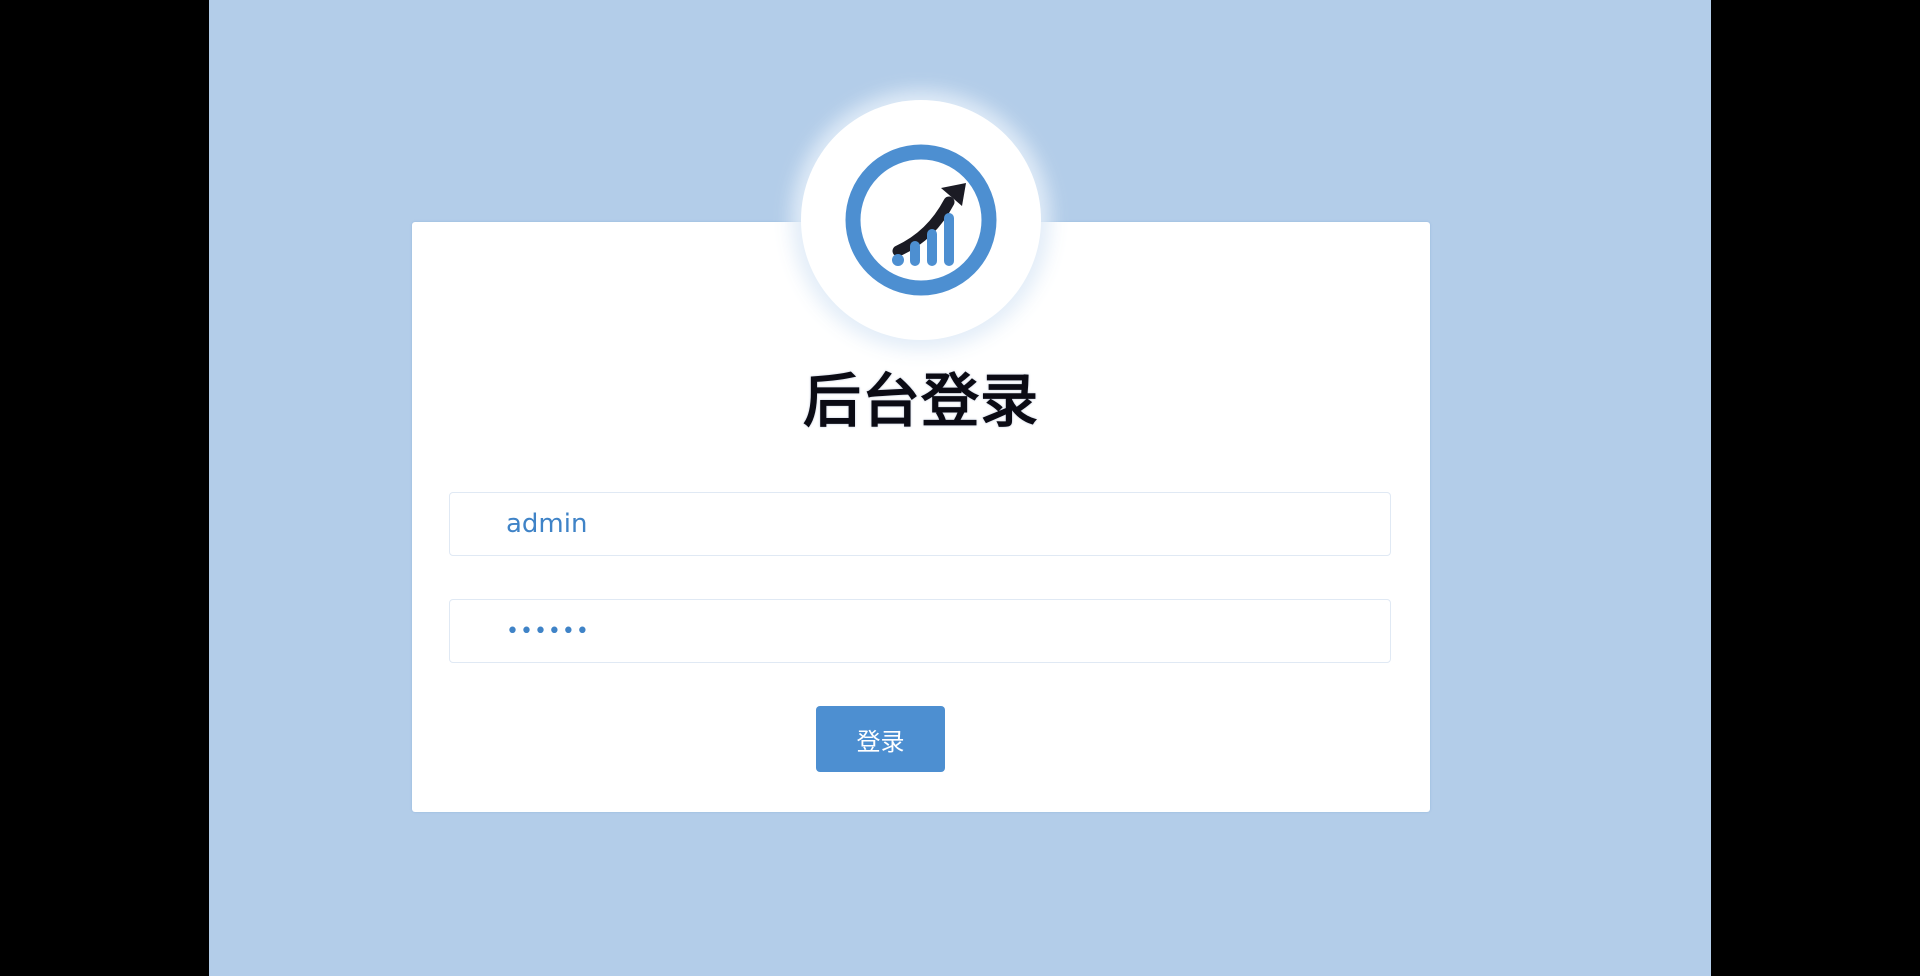 This screenshot has width=1920, height=976. I want to click on login-button: 登录, so click(880, 739).